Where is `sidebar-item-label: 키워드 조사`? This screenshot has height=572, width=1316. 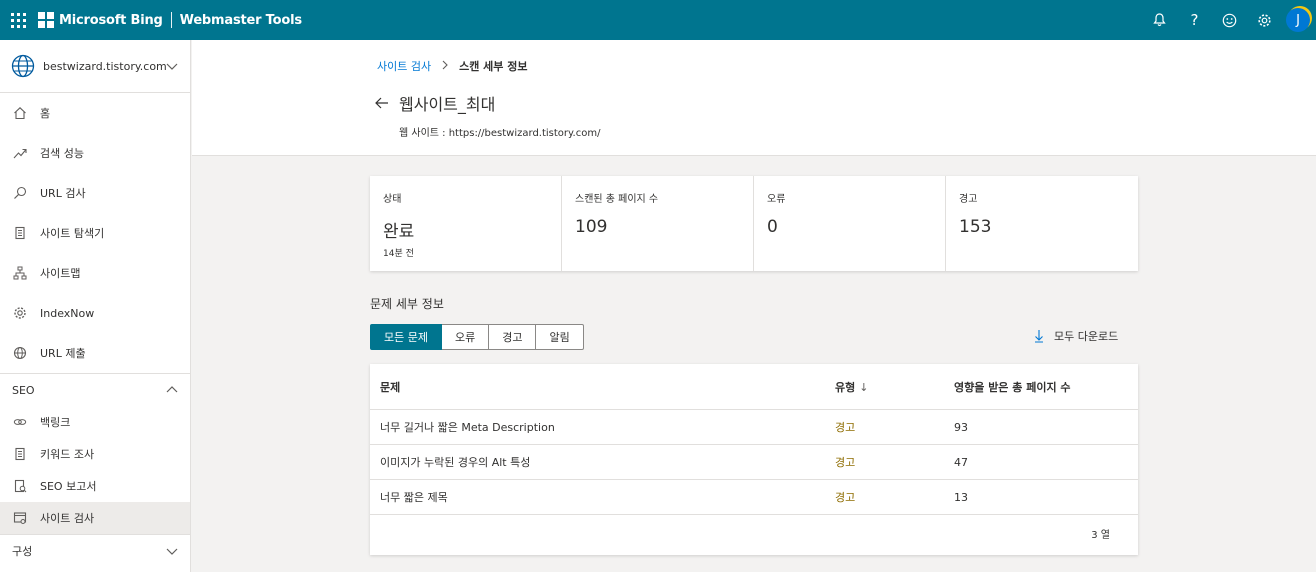
sidebar-item-label: 키워드 조사 is located at coordinates (67, 454).